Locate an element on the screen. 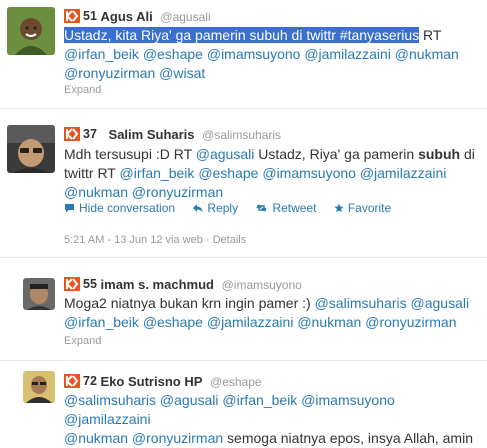 The width and height of the screenshot is (487, 448). reply-button: Reply is located at coordinates (215, 208).